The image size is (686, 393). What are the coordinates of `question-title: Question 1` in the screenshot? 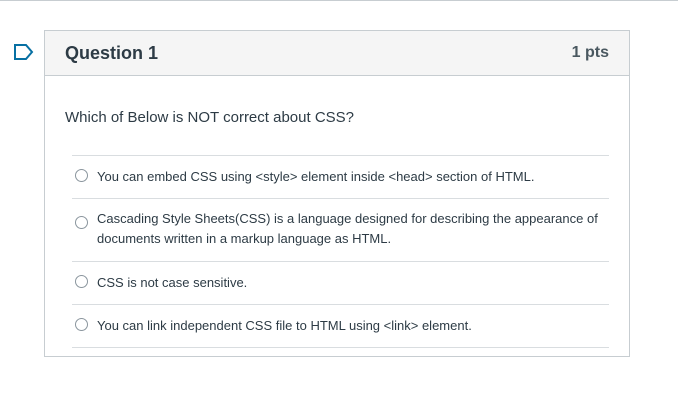 It's located at (112, 52).